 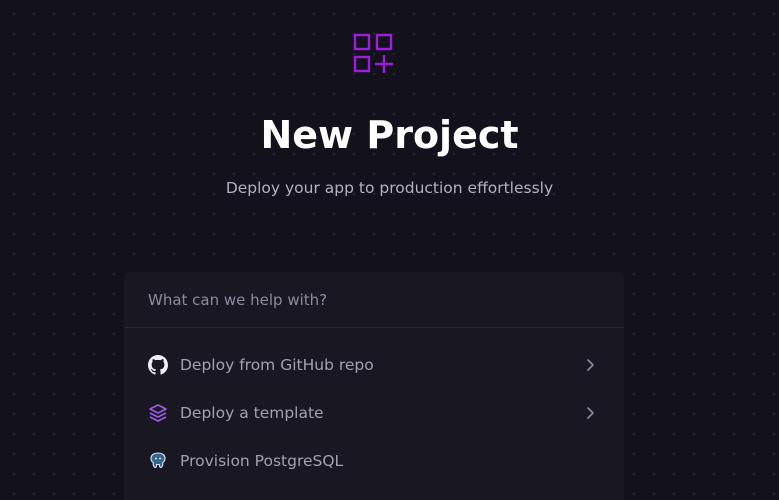 What do you see at coordinates (158, 413) in the screenshot?
I see `layers-icon` at bounding box center [158, 413].